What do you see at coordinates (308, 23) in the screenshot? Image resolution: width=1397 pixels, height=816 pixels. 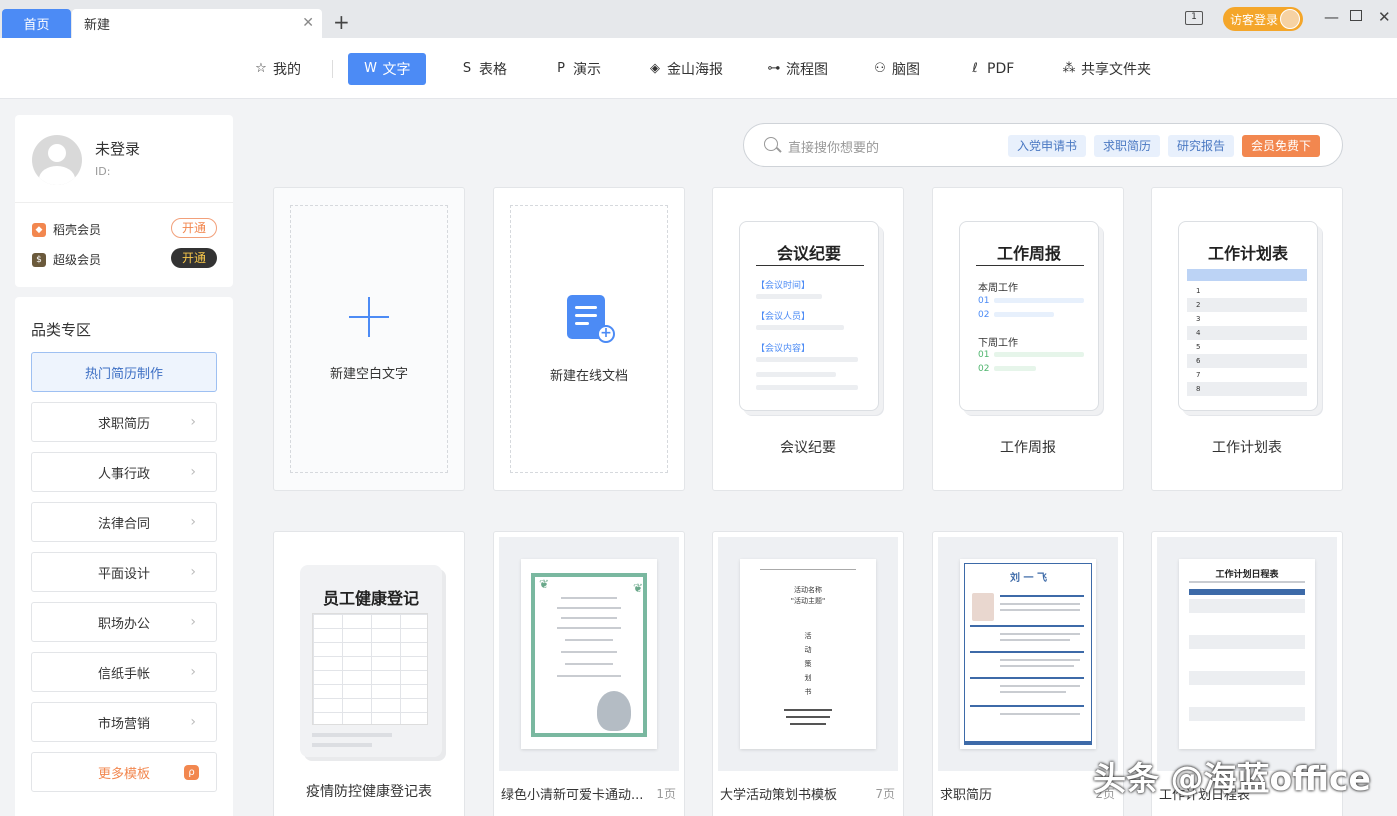 I see `close-icon: ✕` at bounding box center [308, 23].